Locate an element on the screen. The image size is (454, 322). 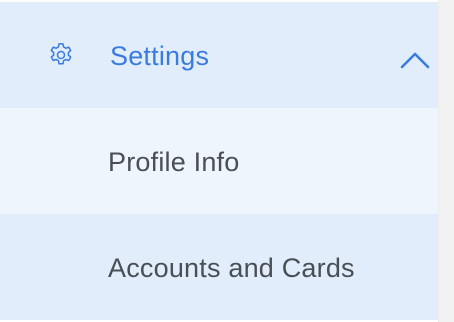
submenu-item-label: Accounts and Cards is located at coordinates (231, 268).